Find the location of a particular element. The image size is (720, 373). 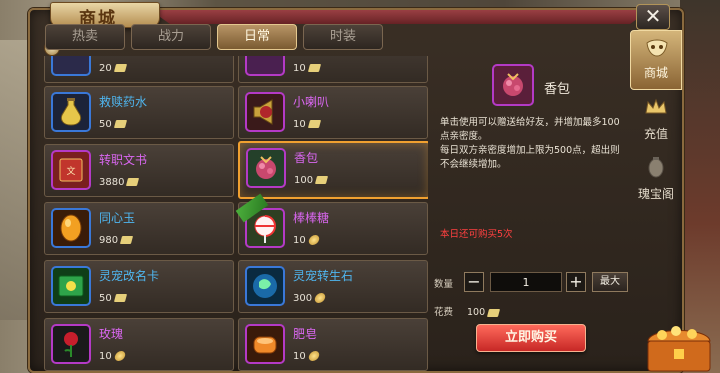

jade-icon is located at coordinates (71, 228).